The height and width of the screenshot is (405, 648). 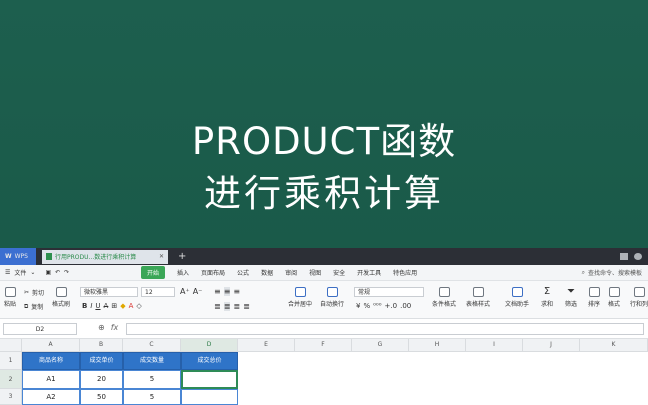 I want to click on underline-icon: U, so click(x=97, y=306).